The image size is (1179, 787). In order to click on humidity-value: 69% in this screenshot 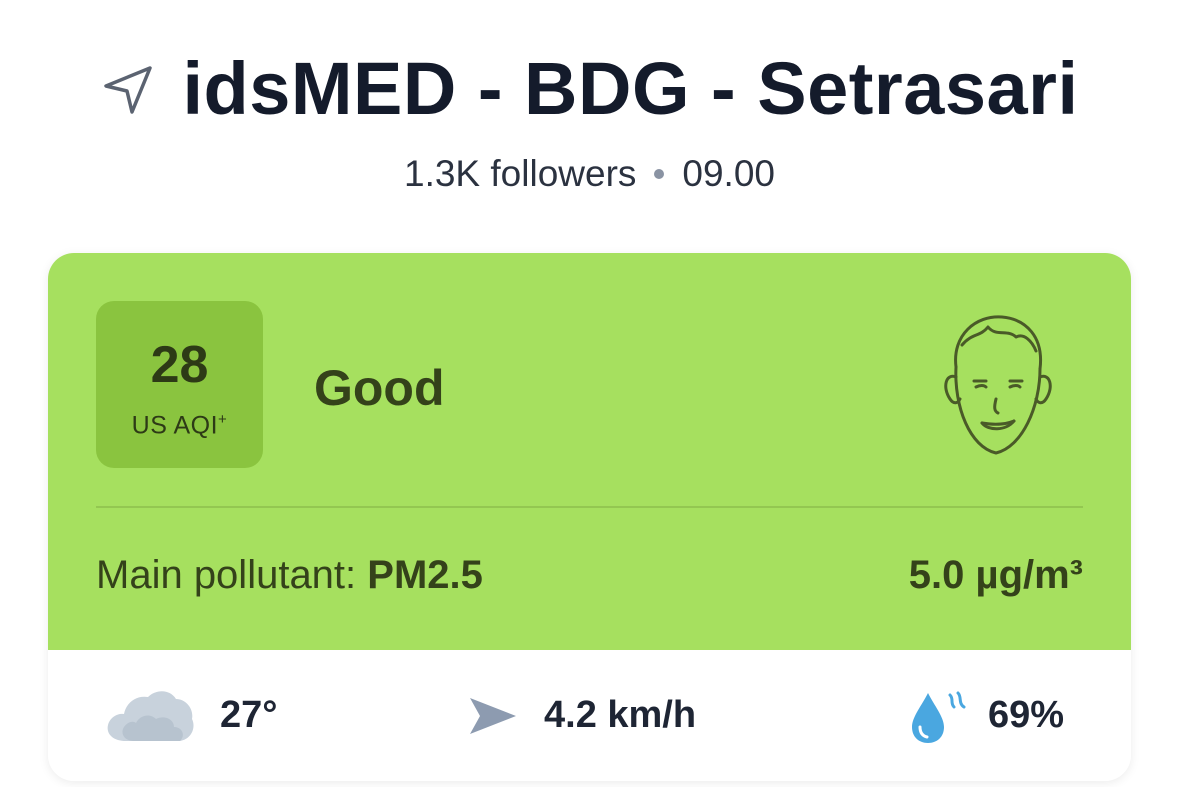, I will do `click(1026, 715)`.